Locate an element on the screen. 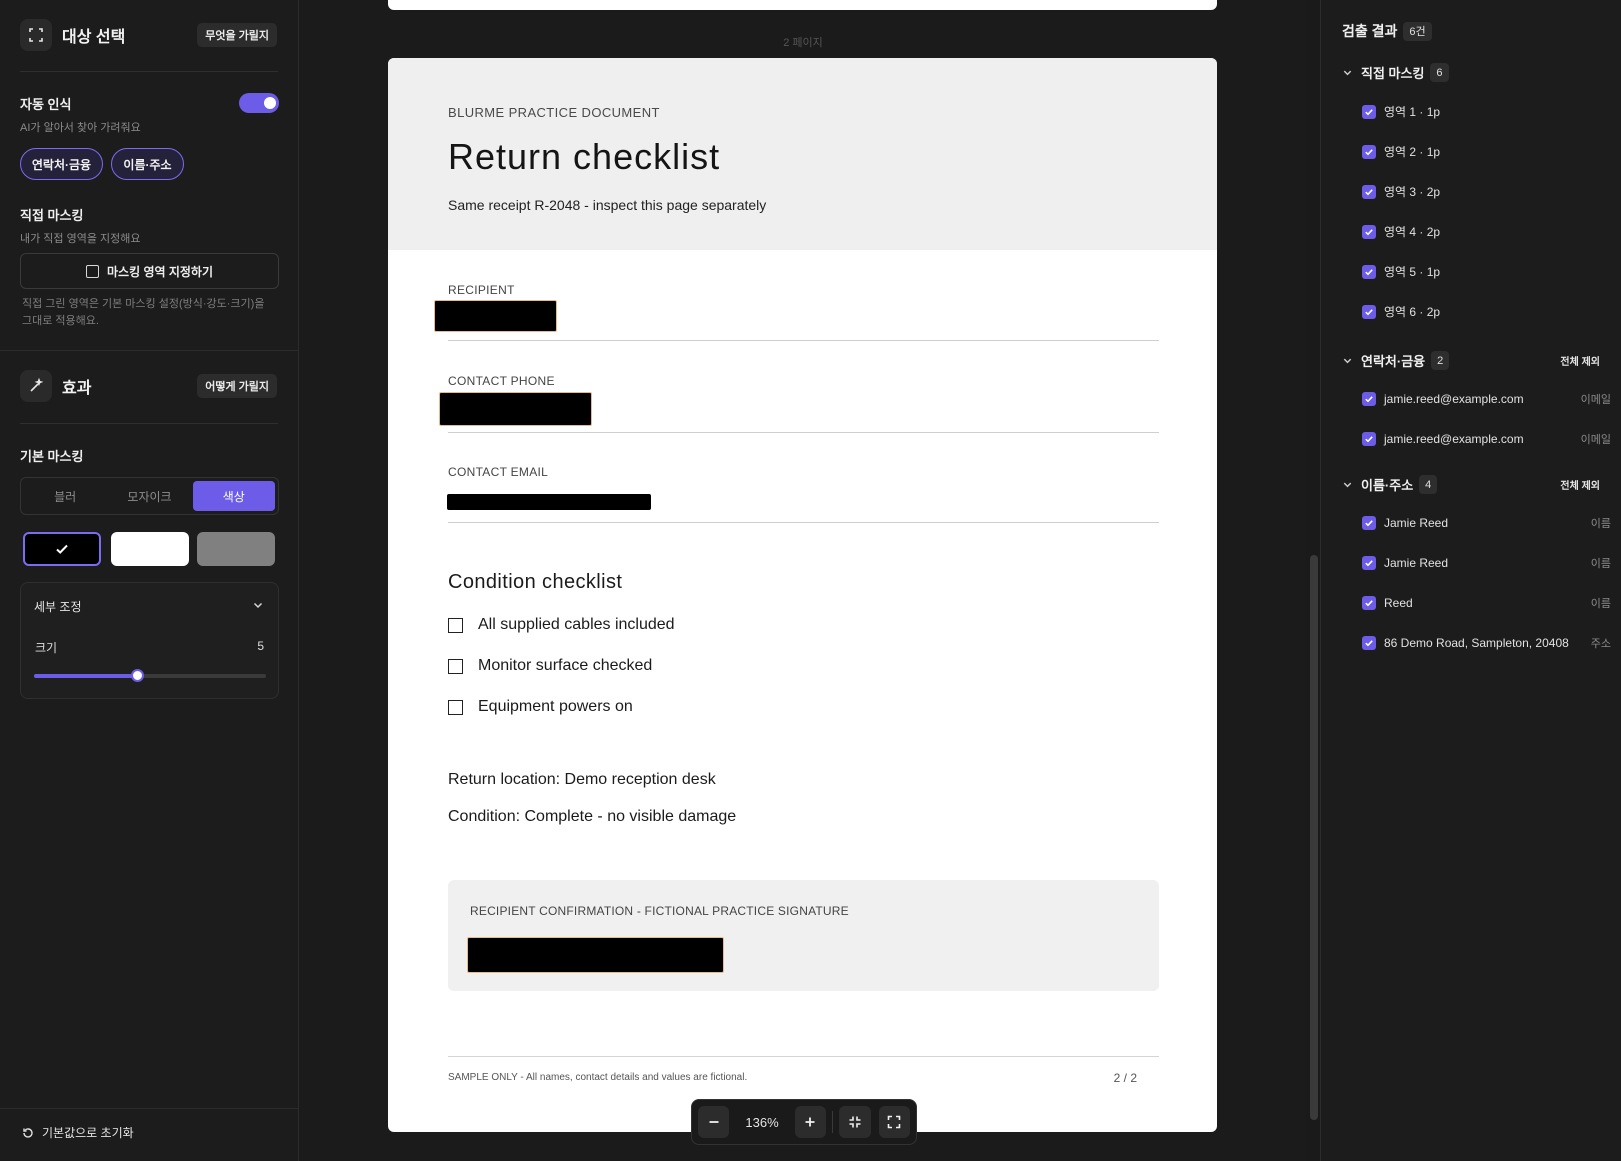 The width and height of the screenshot is (1621, 1161). collapse-icon is located at coordinates (855, 1122).